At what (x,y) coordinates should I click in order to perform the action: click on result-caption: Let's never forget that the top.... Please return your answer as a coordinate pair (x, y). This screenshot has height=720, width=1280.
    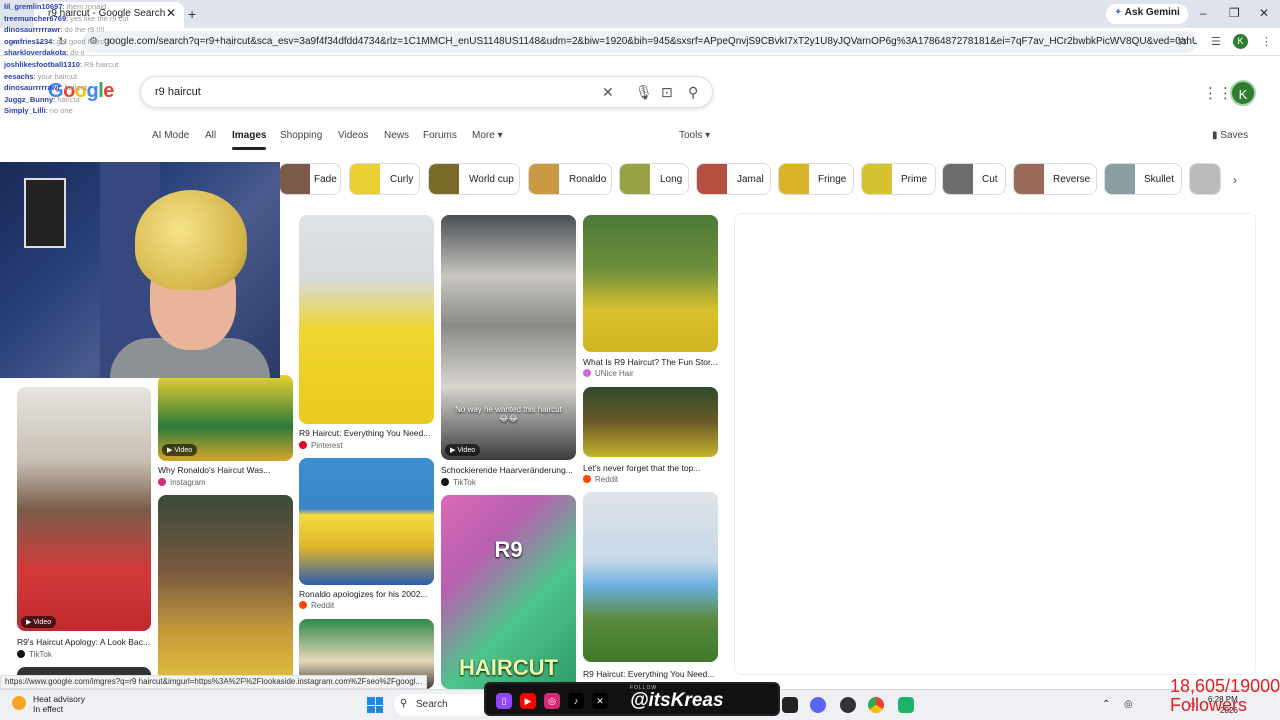
    Looking at the image, I should click on (641, 468).